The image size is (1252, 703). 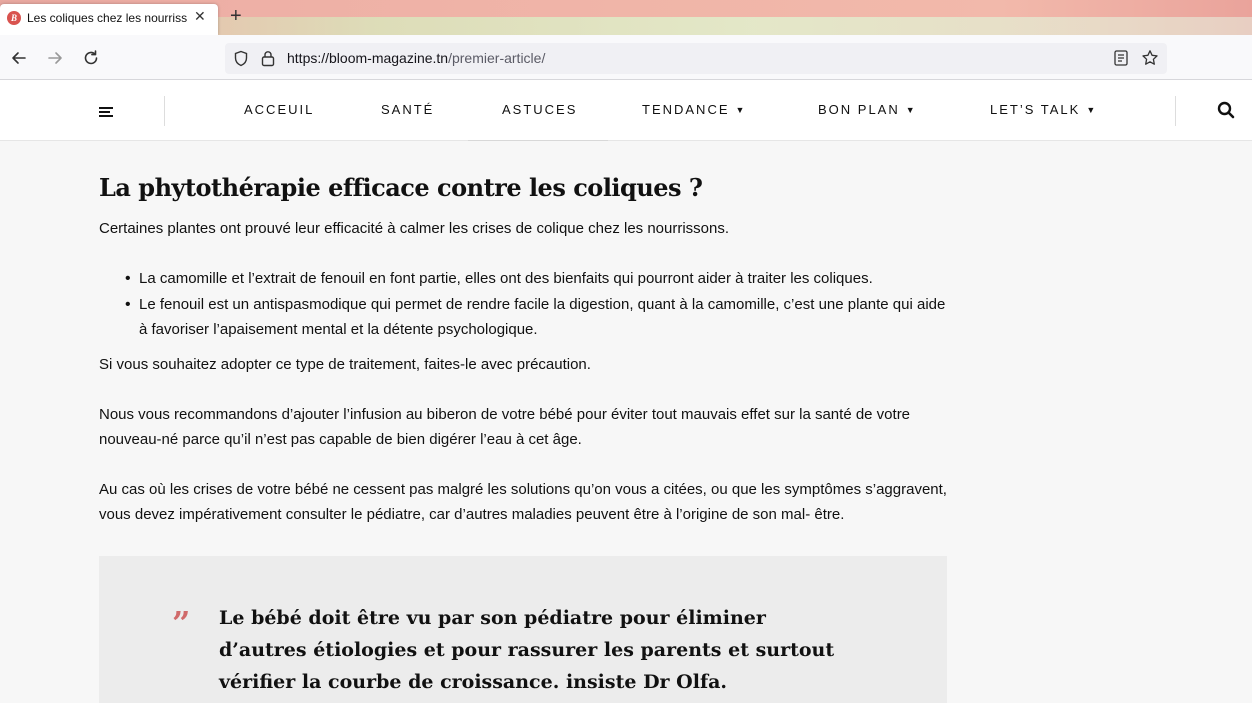 I want to click on tab-title: Les coliques chez les nourrissons, so click(x=107, y=18).